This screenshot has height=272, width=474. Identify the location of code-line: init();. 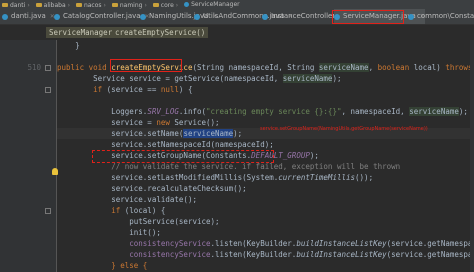
(145, 232).